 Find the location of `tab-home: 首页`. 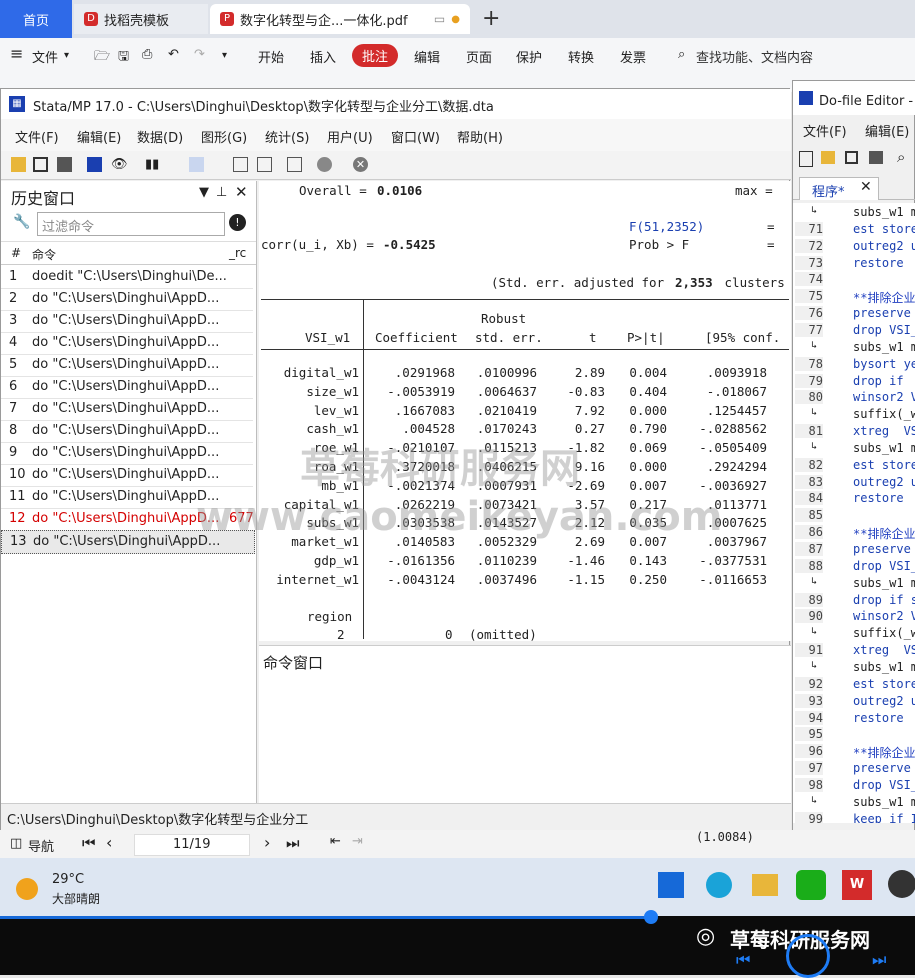

tab-home: 首页 is located at coordinates (36, 19).